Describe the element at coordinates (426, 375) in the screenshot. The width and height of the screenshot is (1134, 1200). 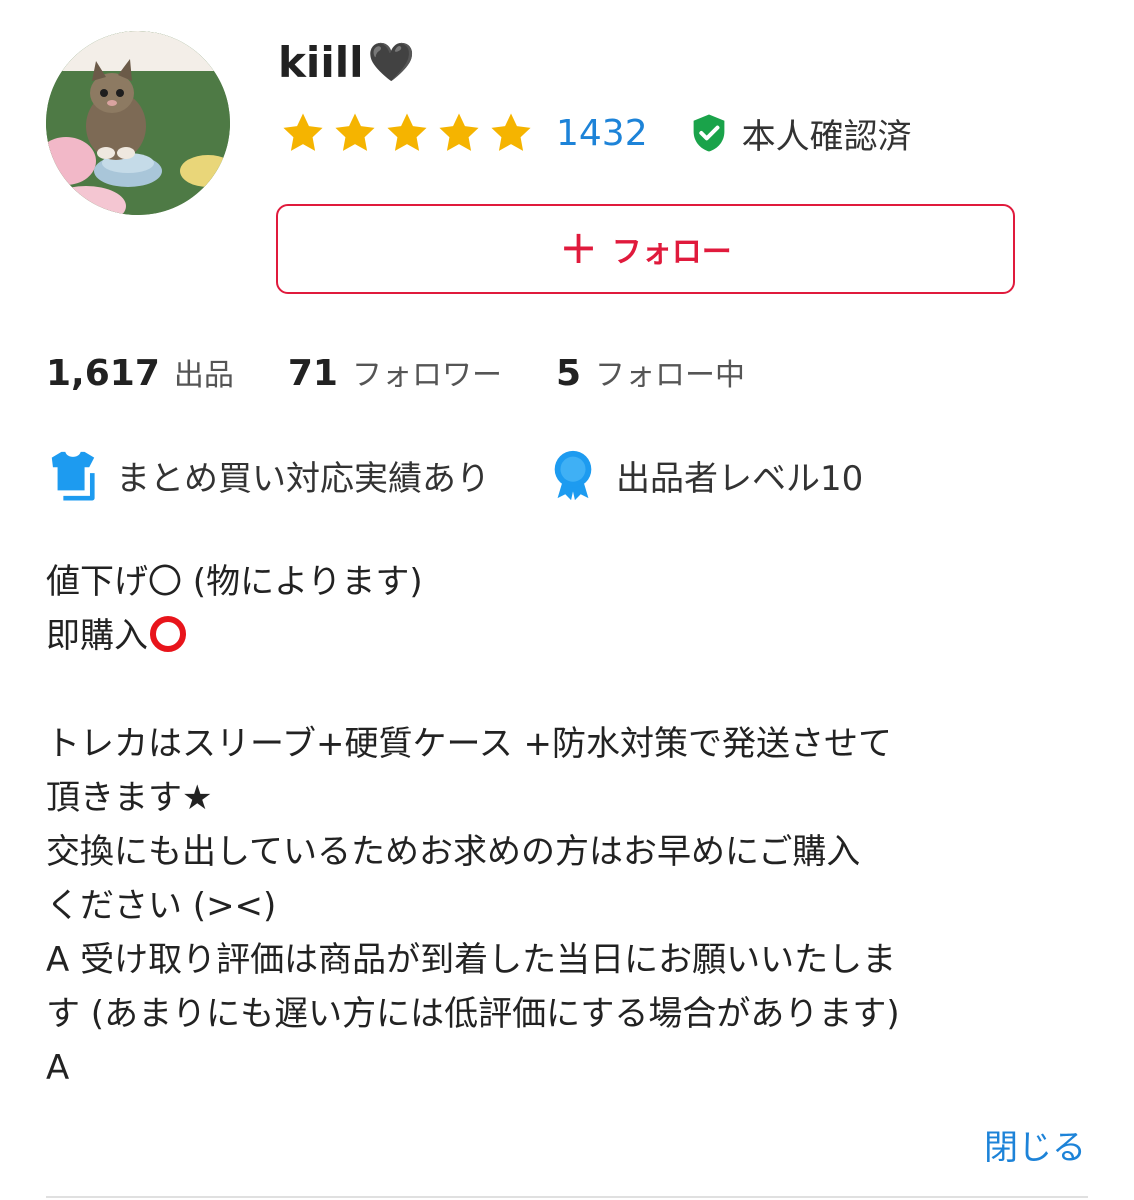
I see `stat-label: フォロワー` at that location.